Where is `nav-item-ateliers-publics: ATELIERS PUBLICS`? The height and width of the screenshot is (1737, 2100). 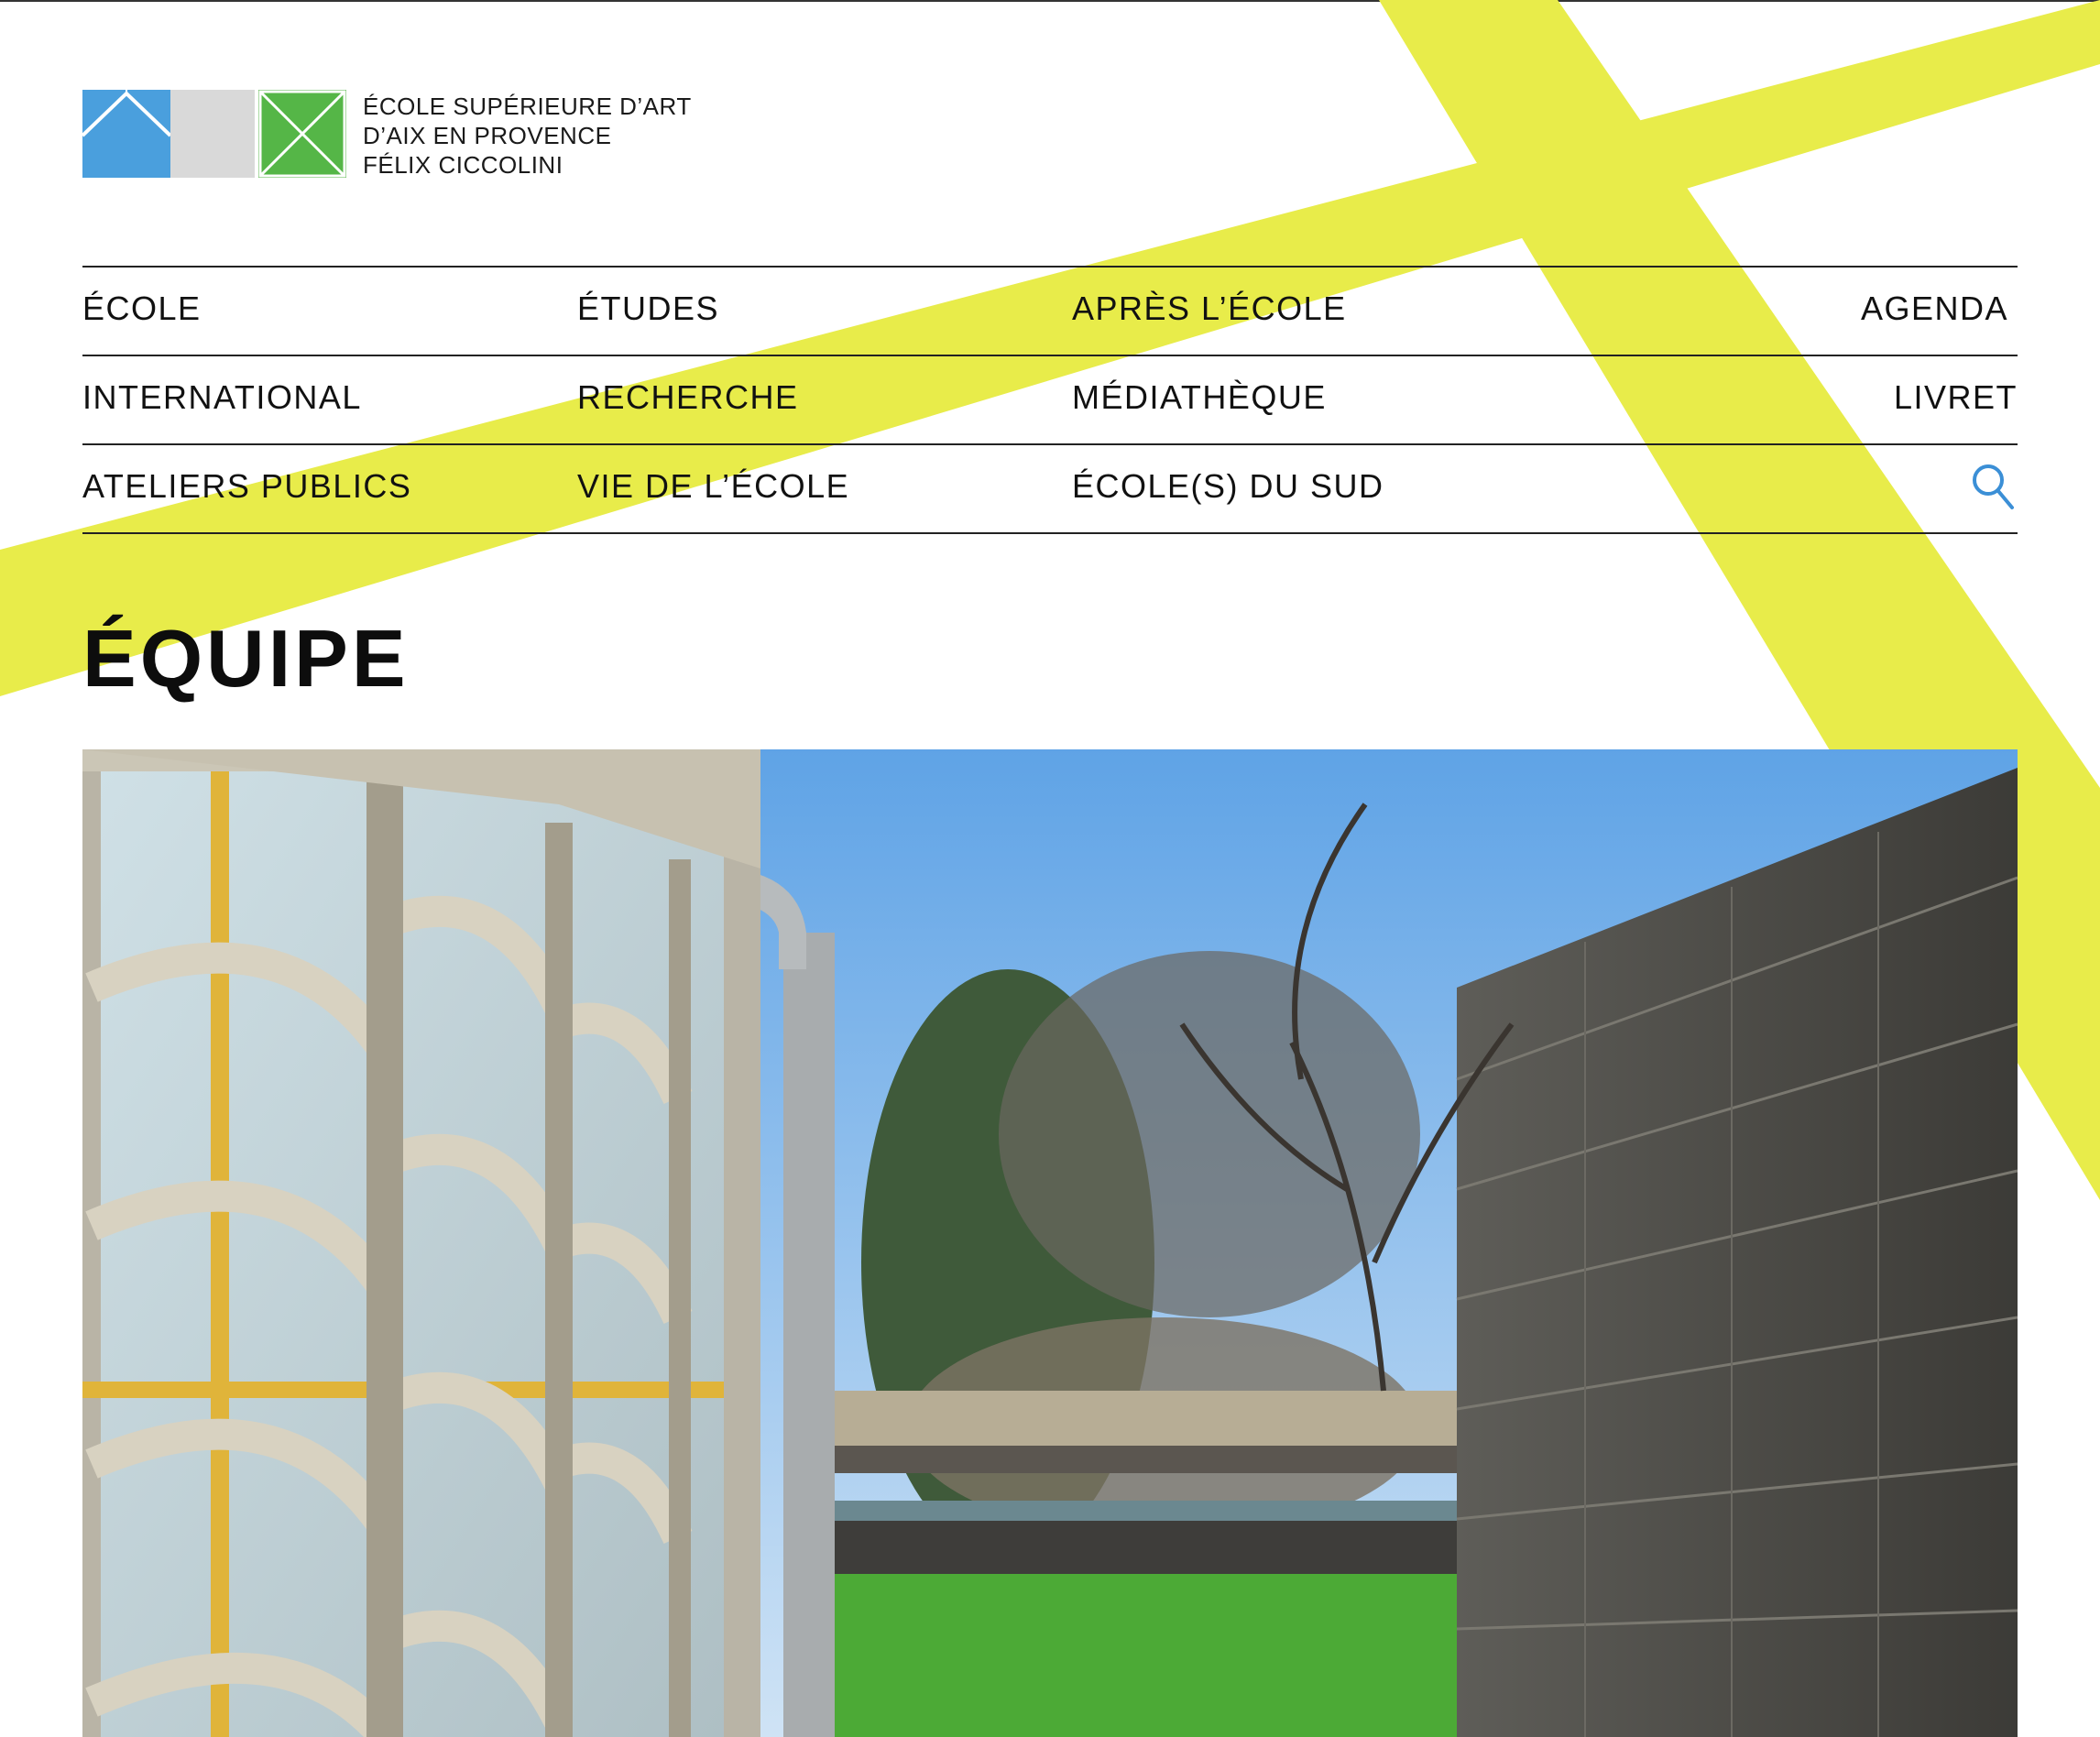 nav-item-ateliers-publics: ATELIERS PUBLICS is located at coordinates (246, 486).